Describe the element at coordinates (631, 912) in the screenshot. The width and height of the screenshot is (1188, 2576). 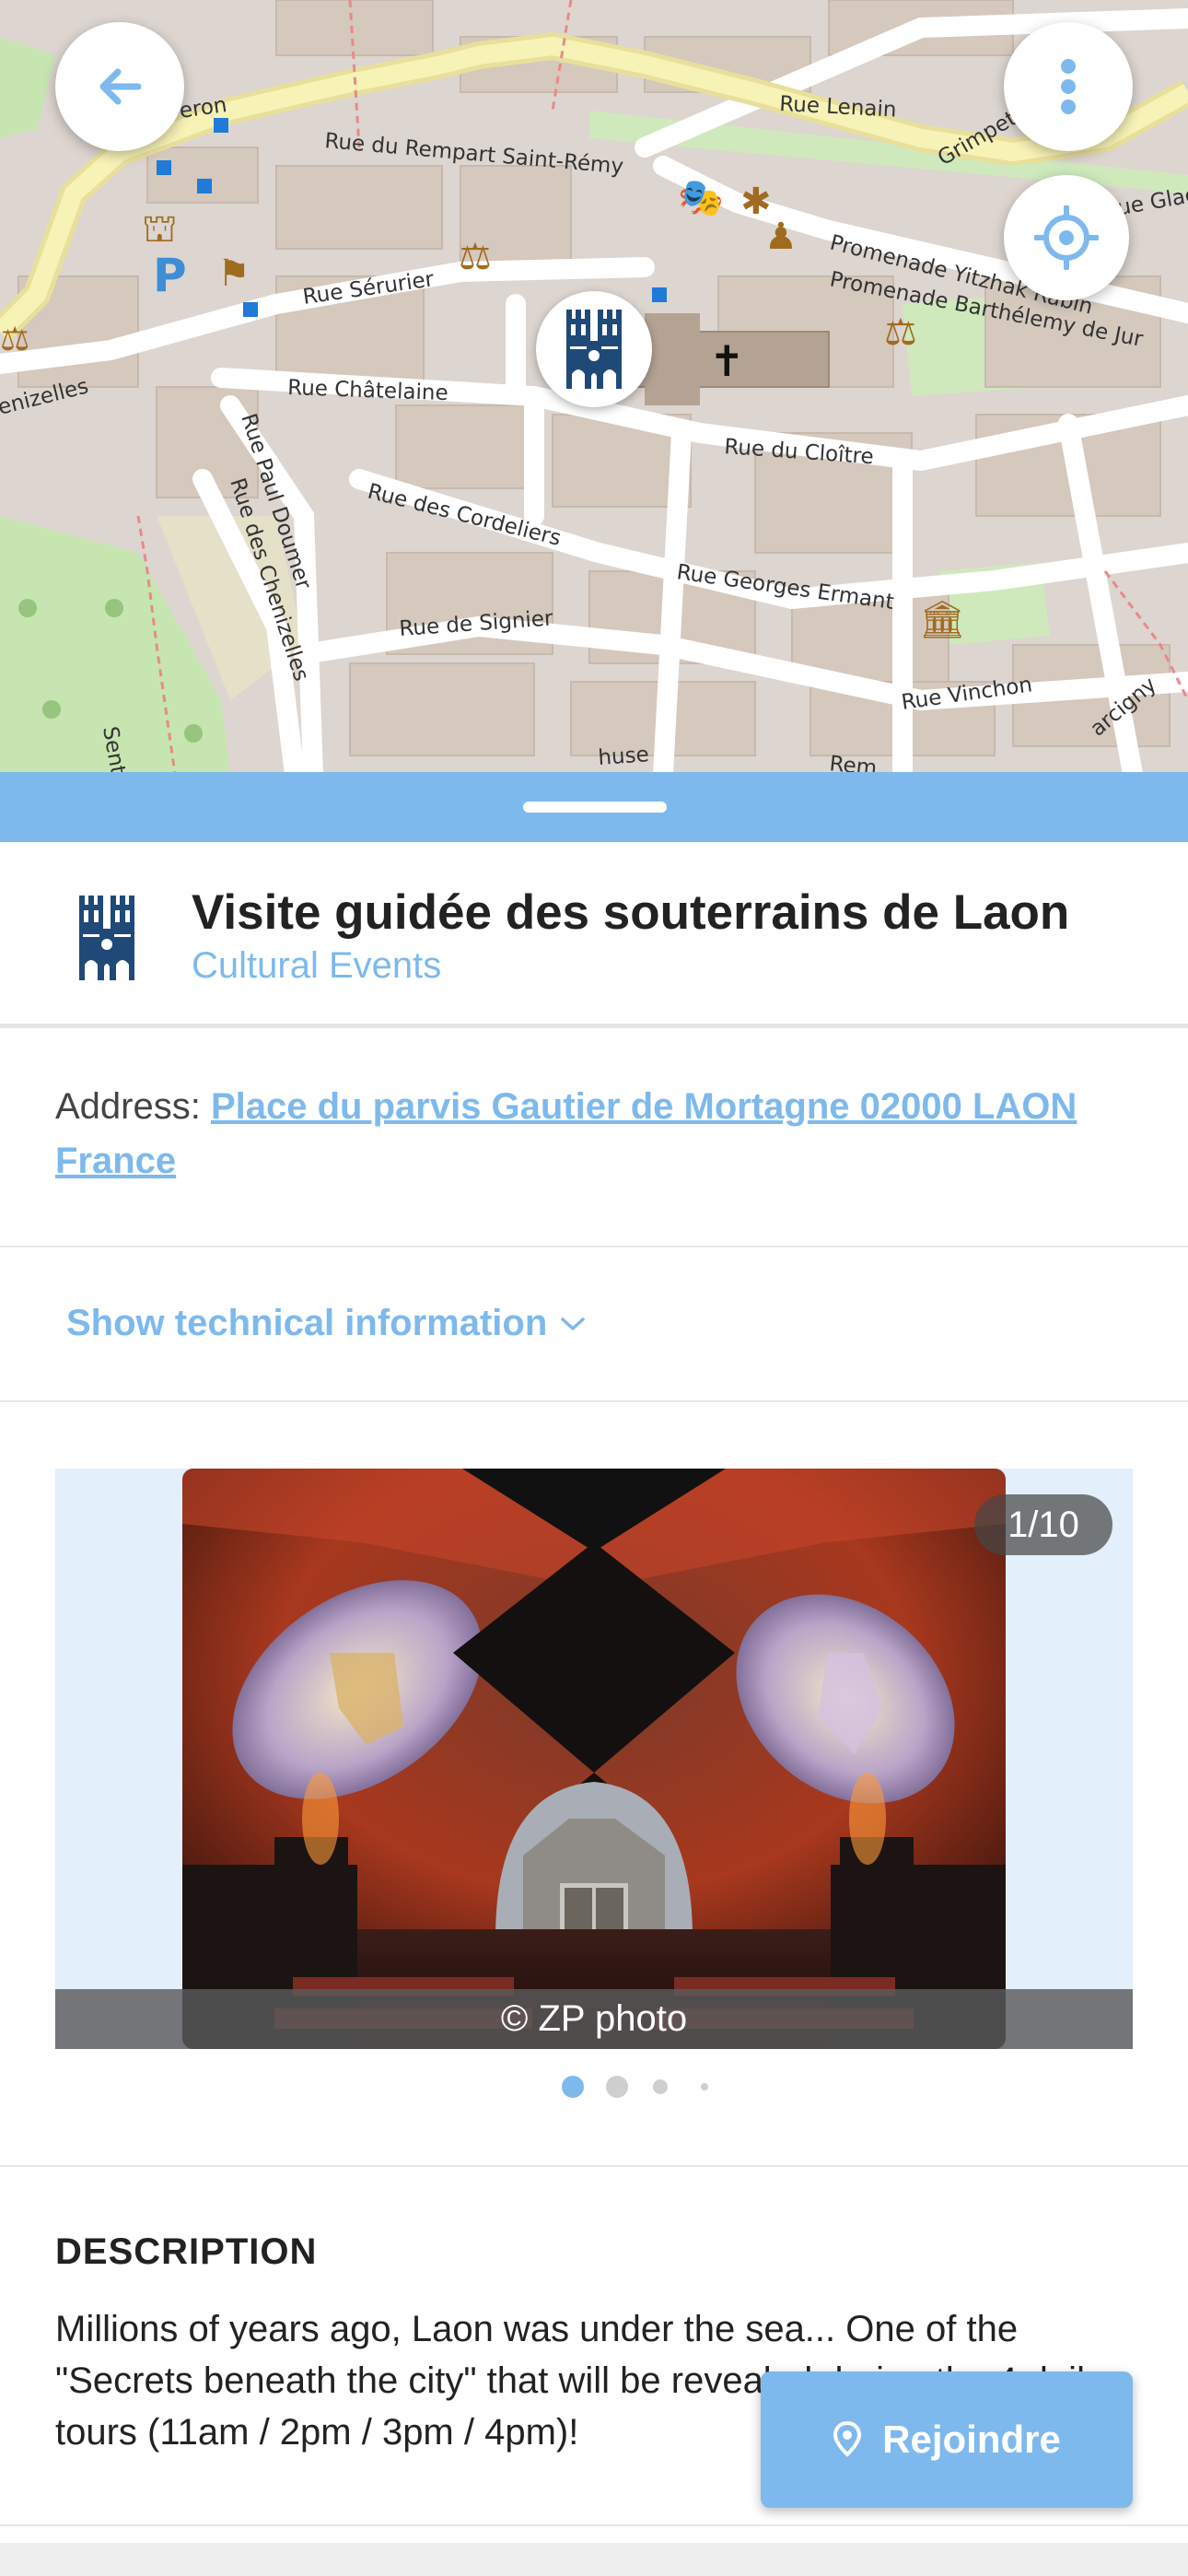
I see `poi-title: Visite guidée des souterrains de Laon` at that location.